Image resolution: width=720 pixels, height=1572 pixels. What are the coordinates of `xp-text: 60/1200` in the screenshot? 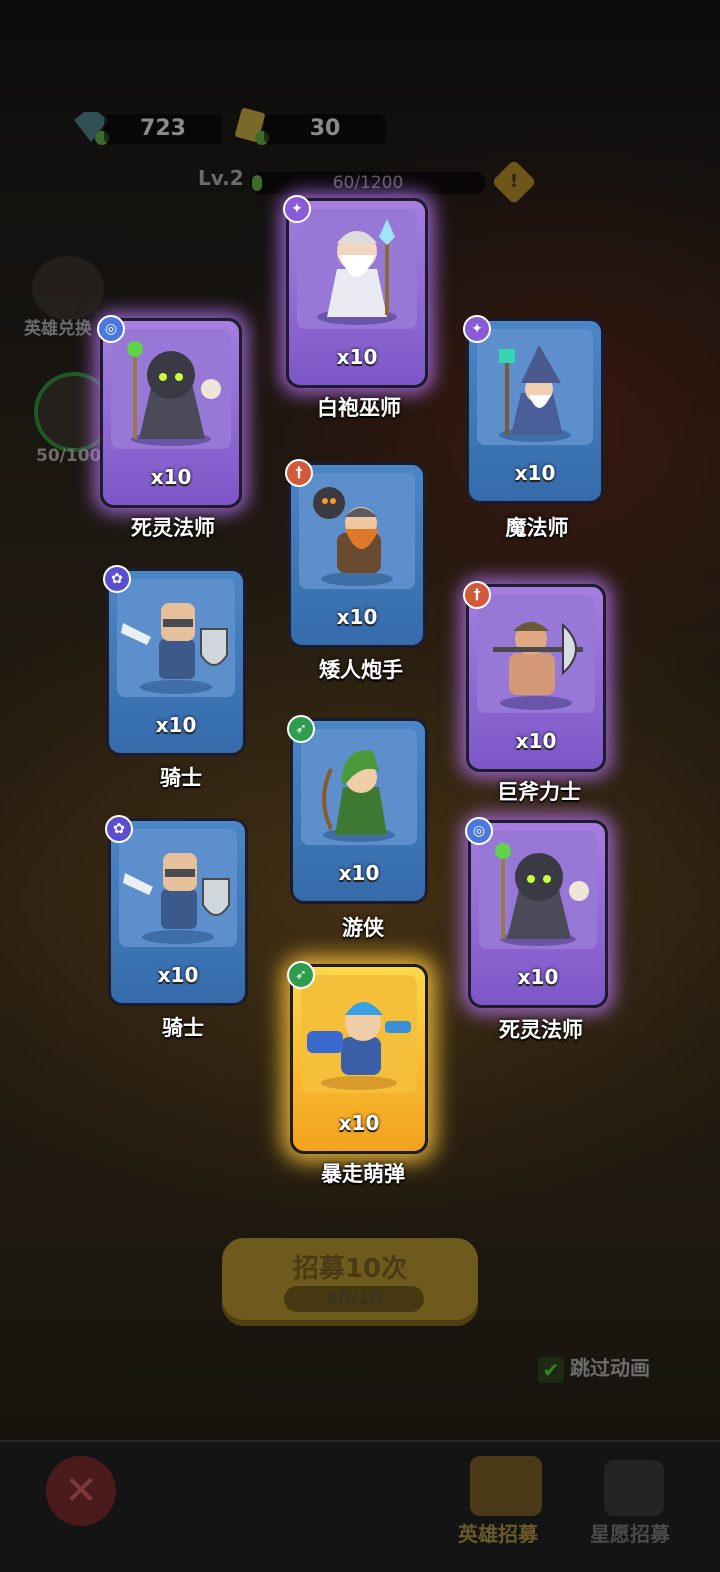 It's located at (368, 183).